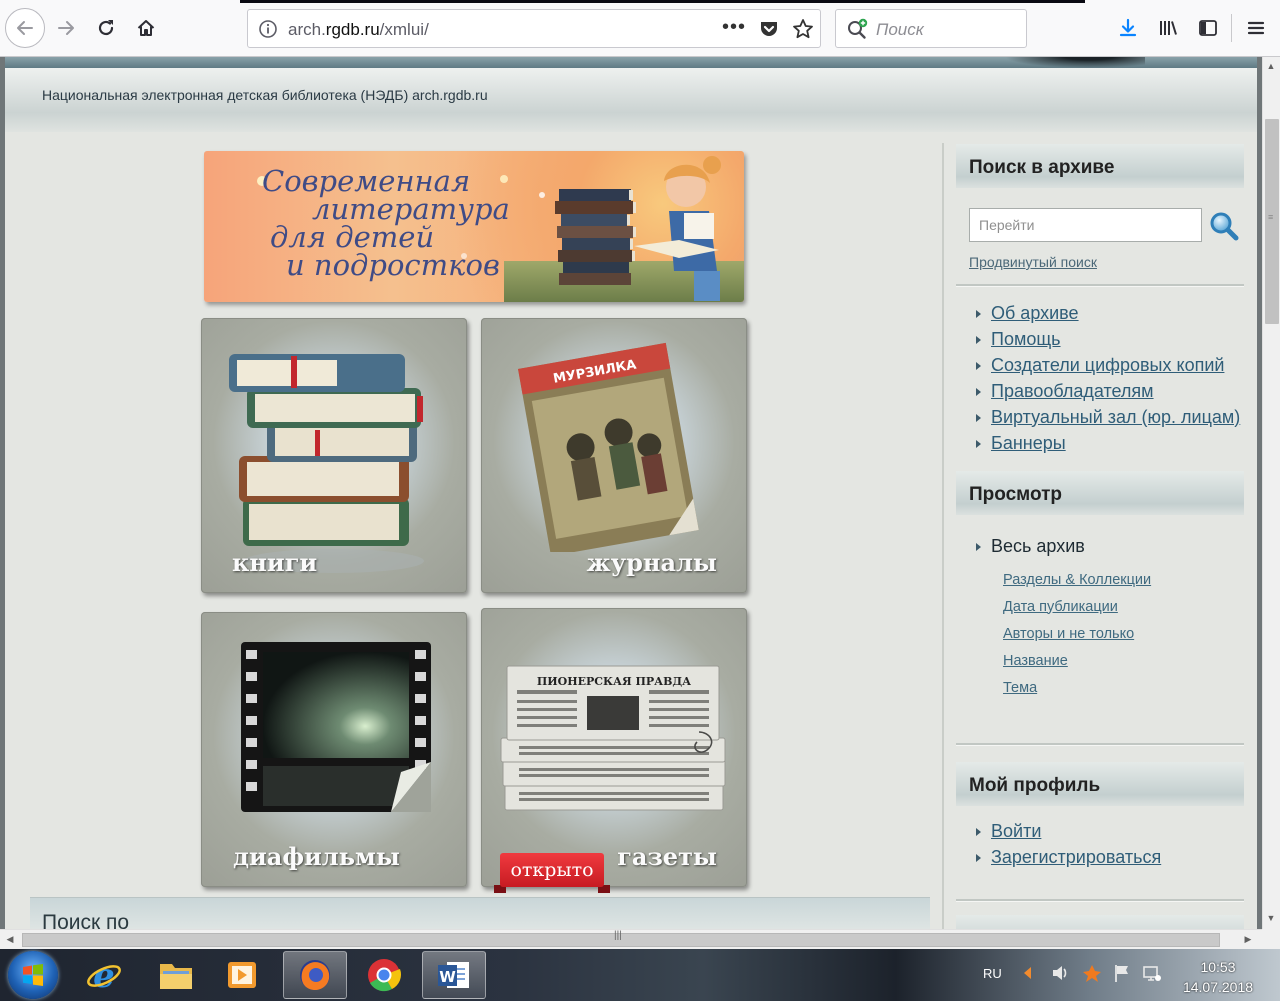 Image resolution: width=1280 pixels, height=1001 pixels. I want to click on tile-newspapers: ПИОНЕРСКАЯ ПРАВДА открыто газеты, so click(614, 750).